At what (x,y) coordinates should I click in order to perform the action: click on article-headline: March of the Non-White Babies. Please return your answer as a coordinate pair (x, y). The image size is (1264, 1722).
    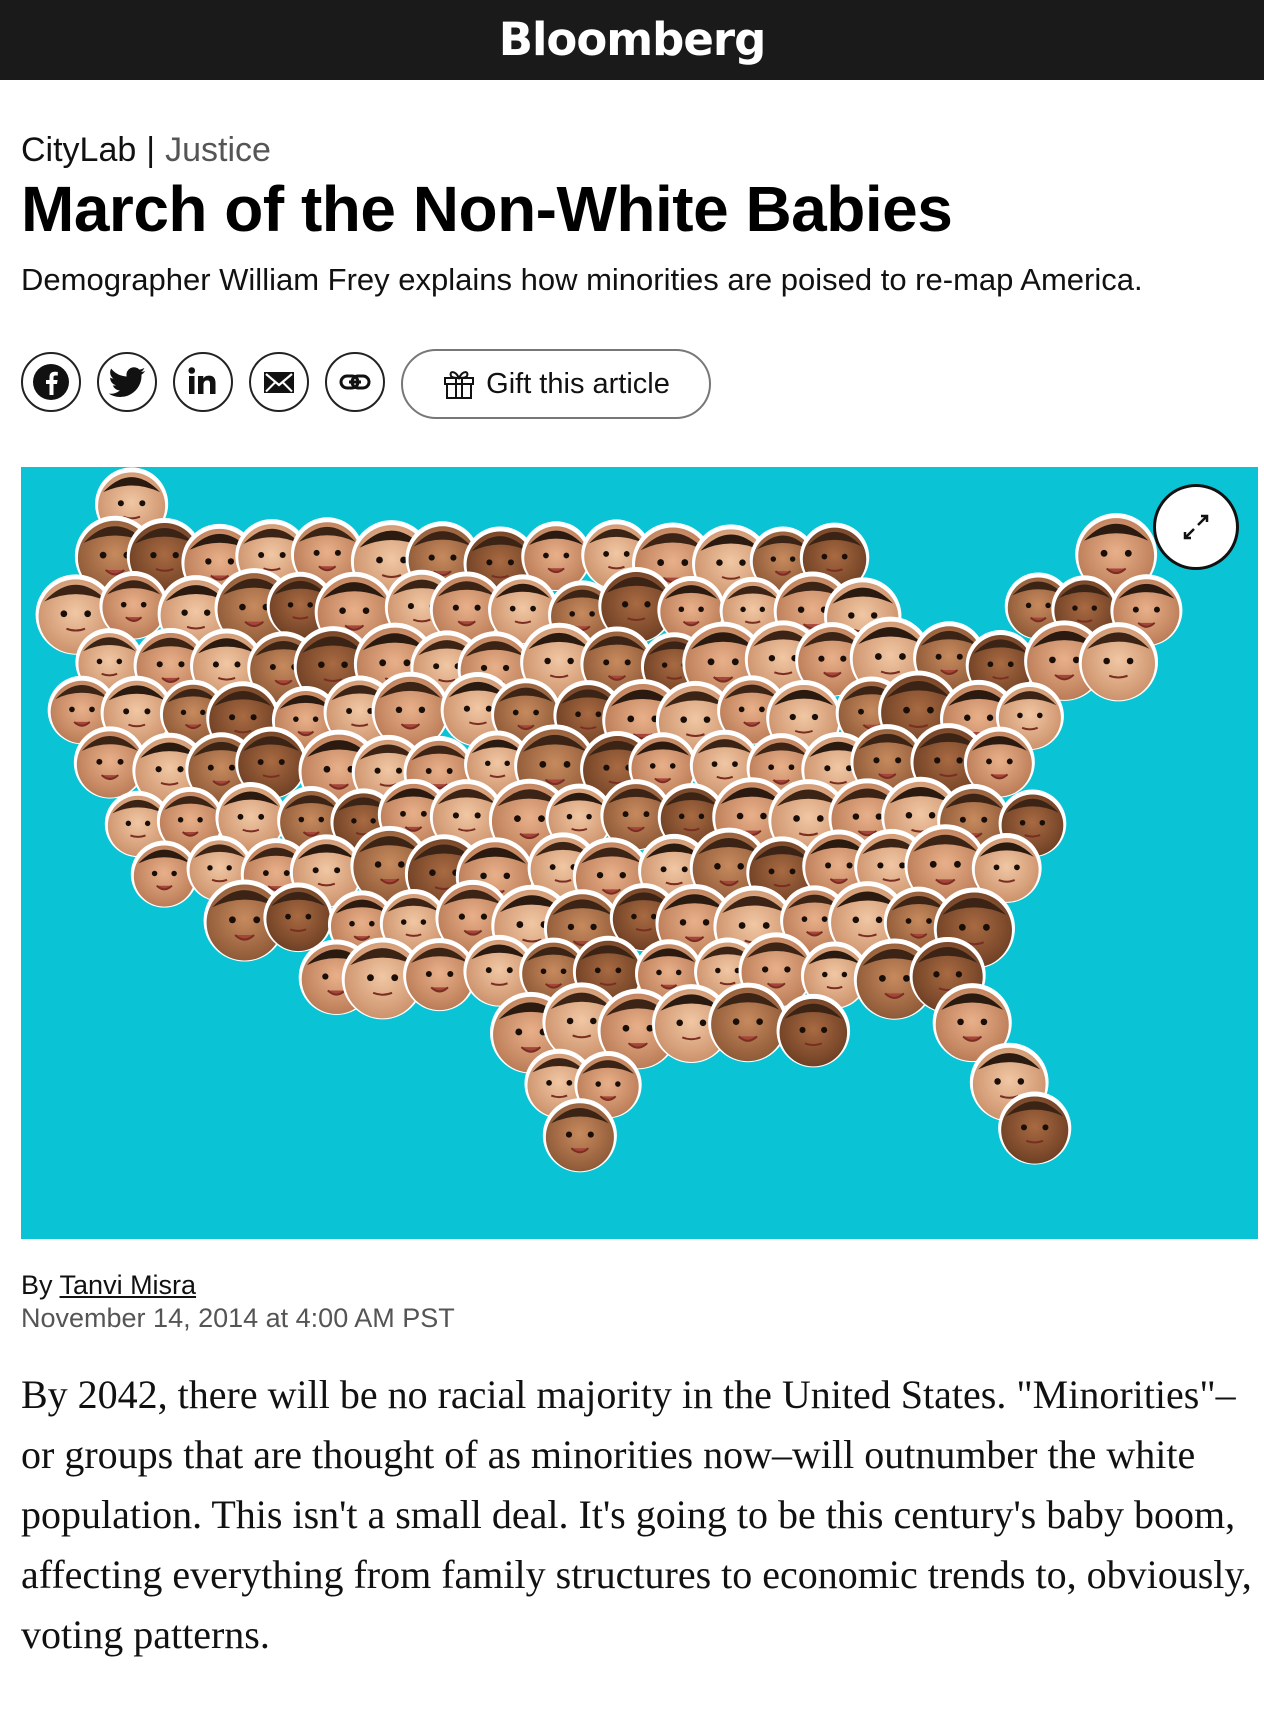
    Looking at the image, I should click on (487, 209).